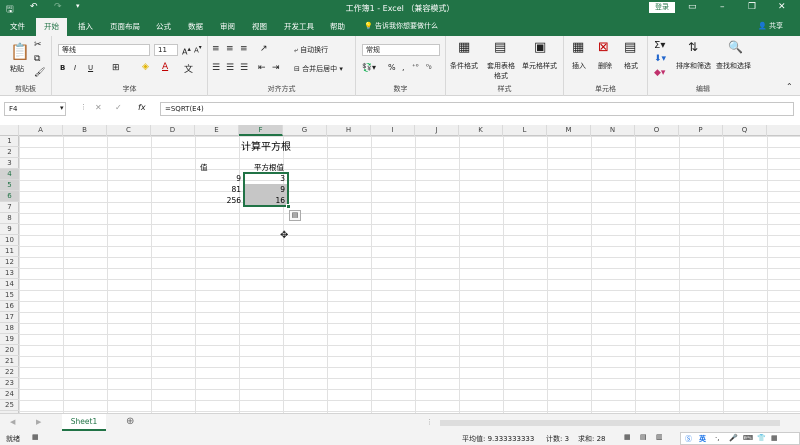  Describe the element at coordinates (227, 26) in the screenshot. I see `tab-review: 审阅` at that location.